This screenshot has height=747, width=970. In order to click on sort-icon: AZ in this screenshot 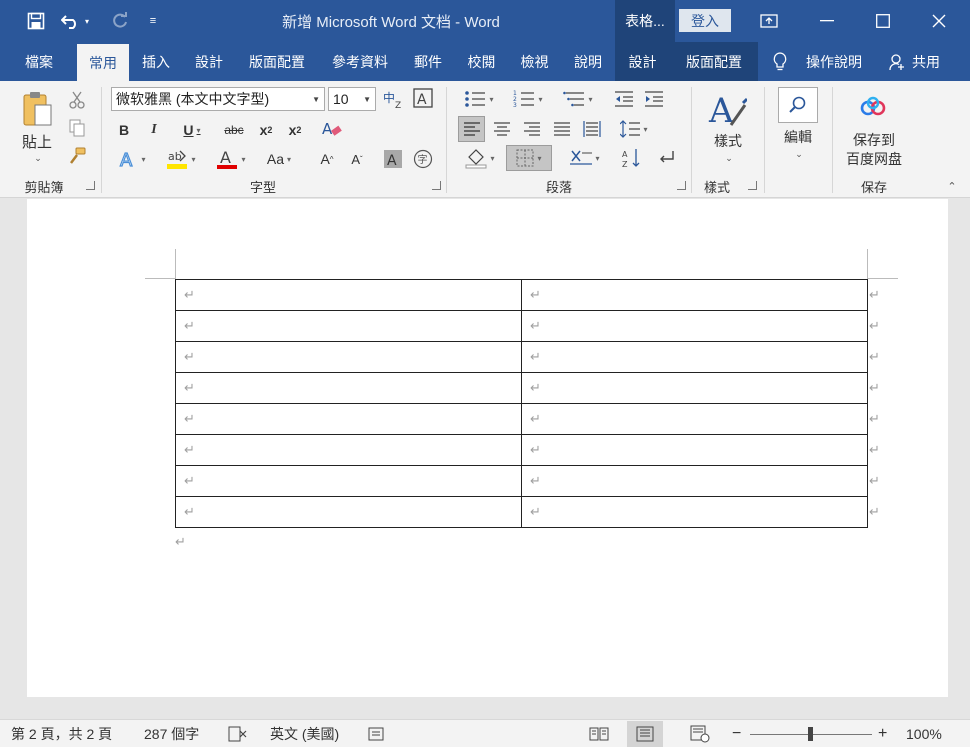, I will do `click(632, 158)`.